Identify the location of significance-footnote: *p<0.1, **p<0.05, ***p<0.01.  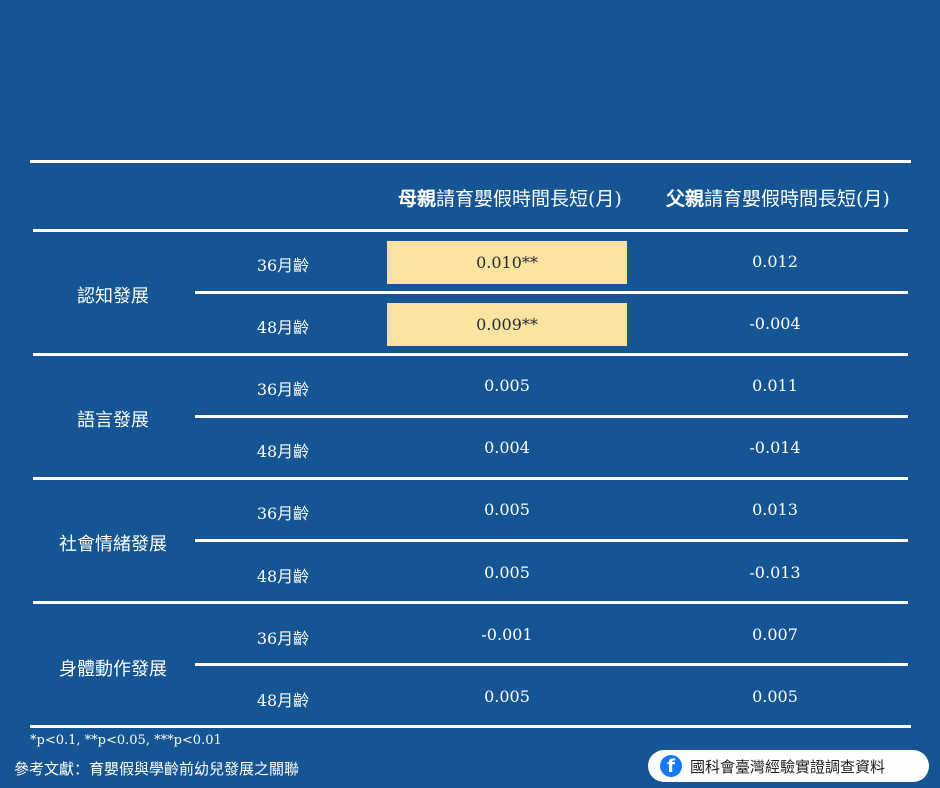
(126, 740).